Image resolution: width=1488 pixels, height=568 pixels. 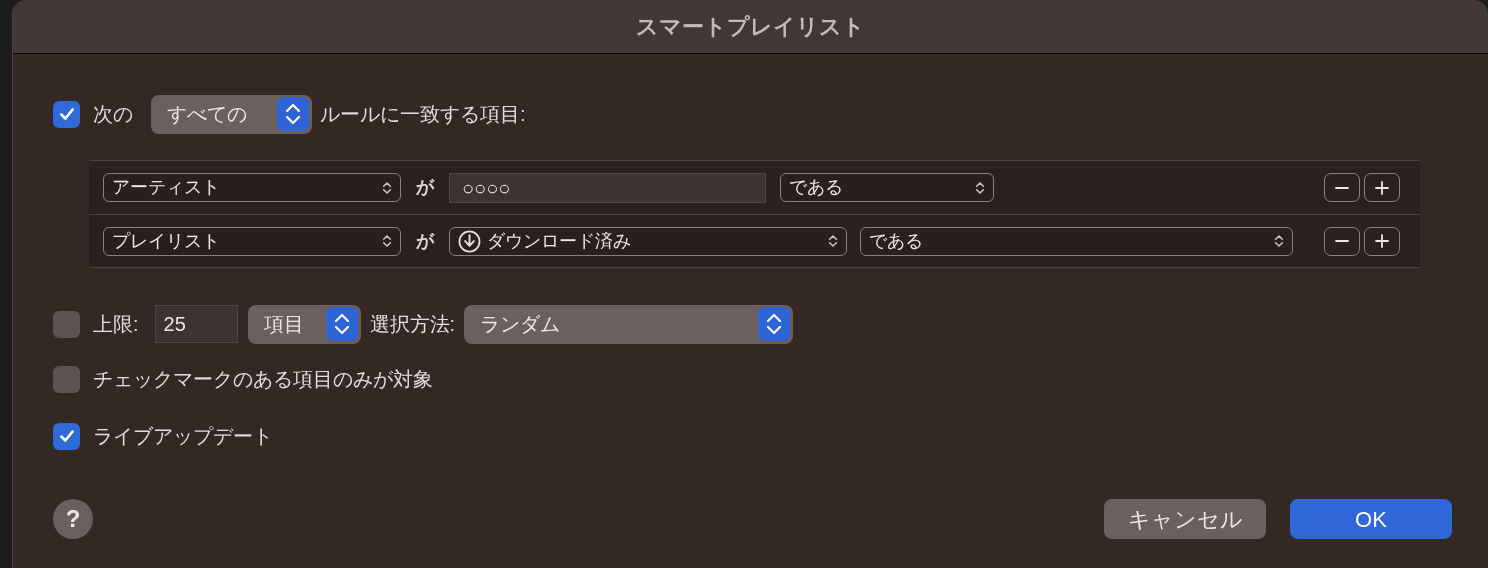 I want to click on text-field: ○○○○, so click(x=607, y=187).